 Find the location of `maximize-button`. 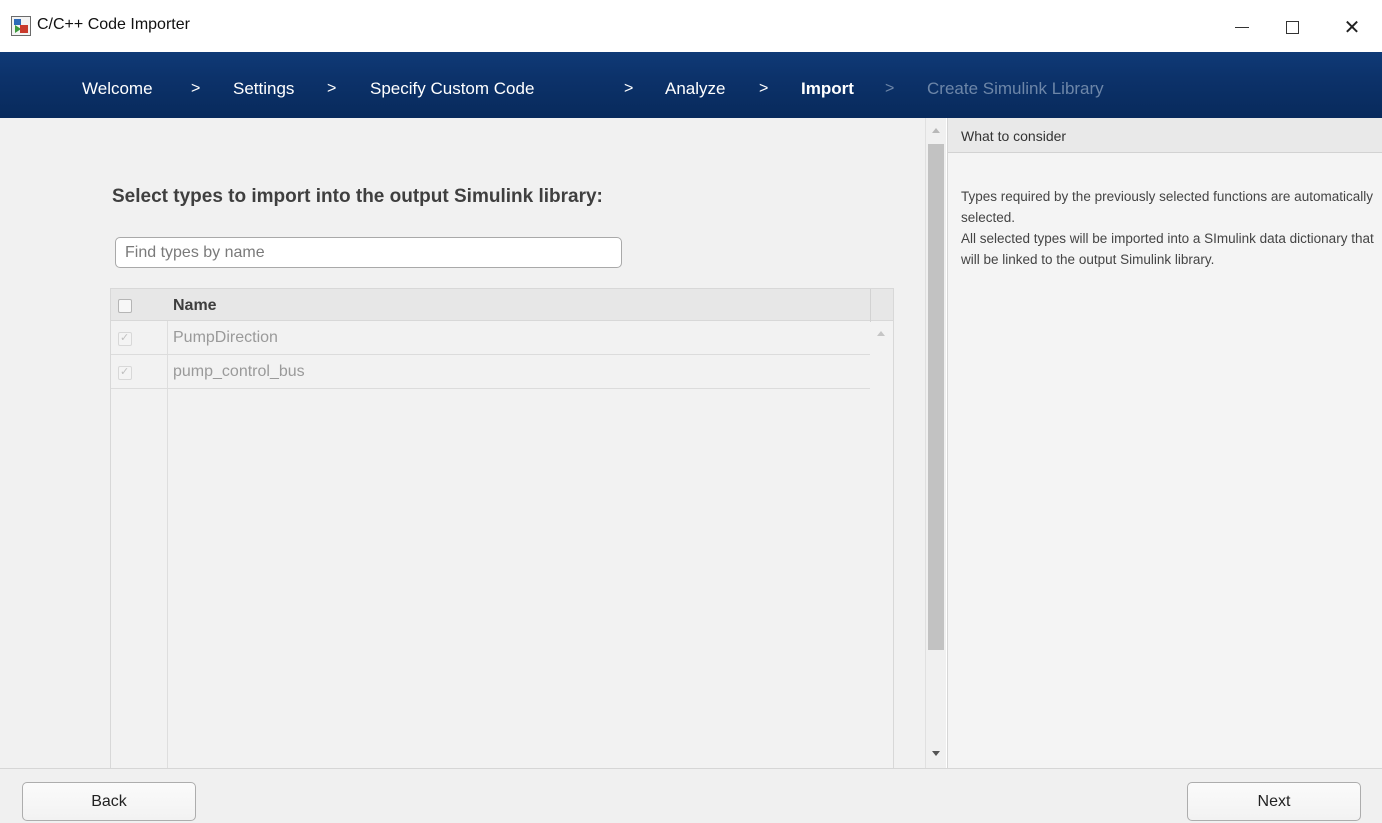

maximize-button is located at coordinates (1292, 27).